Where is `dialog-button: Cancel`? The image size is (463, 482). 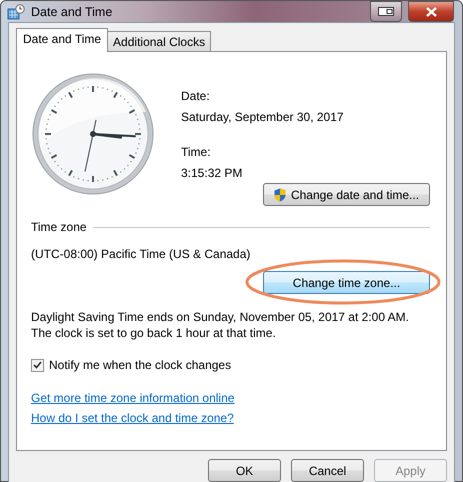 dialog-button: Cancel is located at coordinates (327, 470).